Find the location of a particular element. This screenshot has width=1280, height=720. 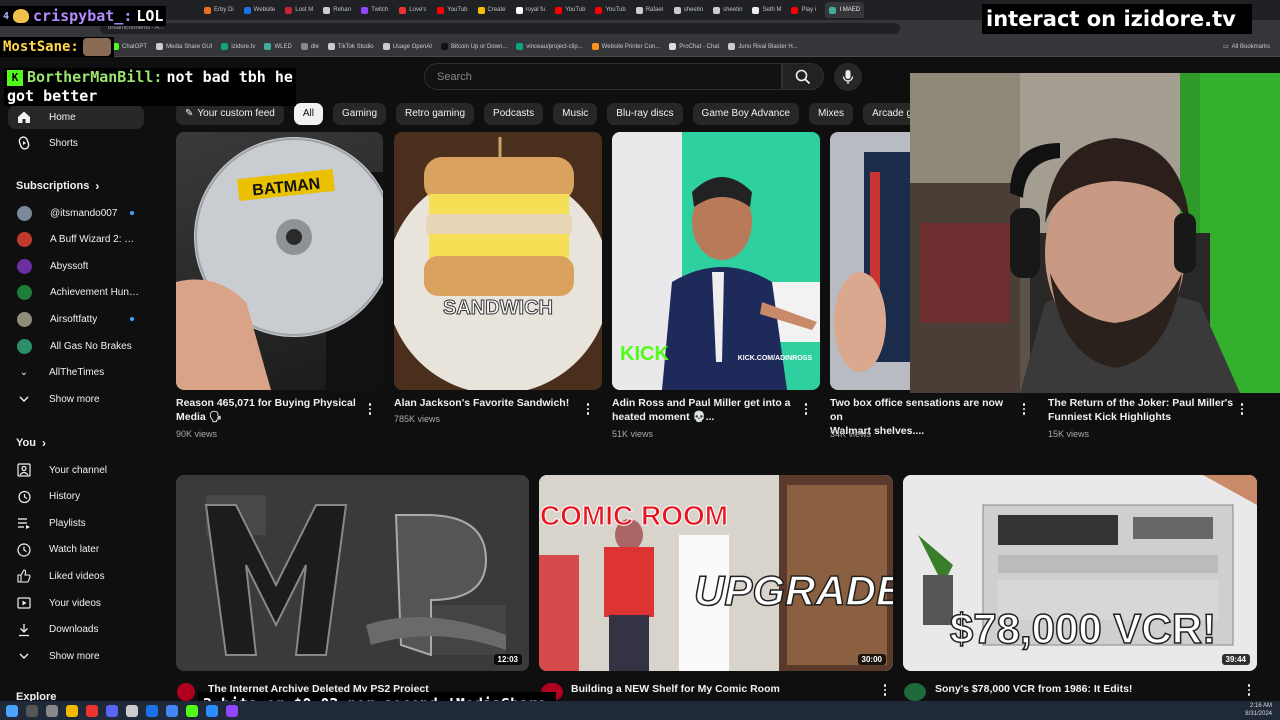

browser-tab: Twitch is located at coordinates (375, 10).